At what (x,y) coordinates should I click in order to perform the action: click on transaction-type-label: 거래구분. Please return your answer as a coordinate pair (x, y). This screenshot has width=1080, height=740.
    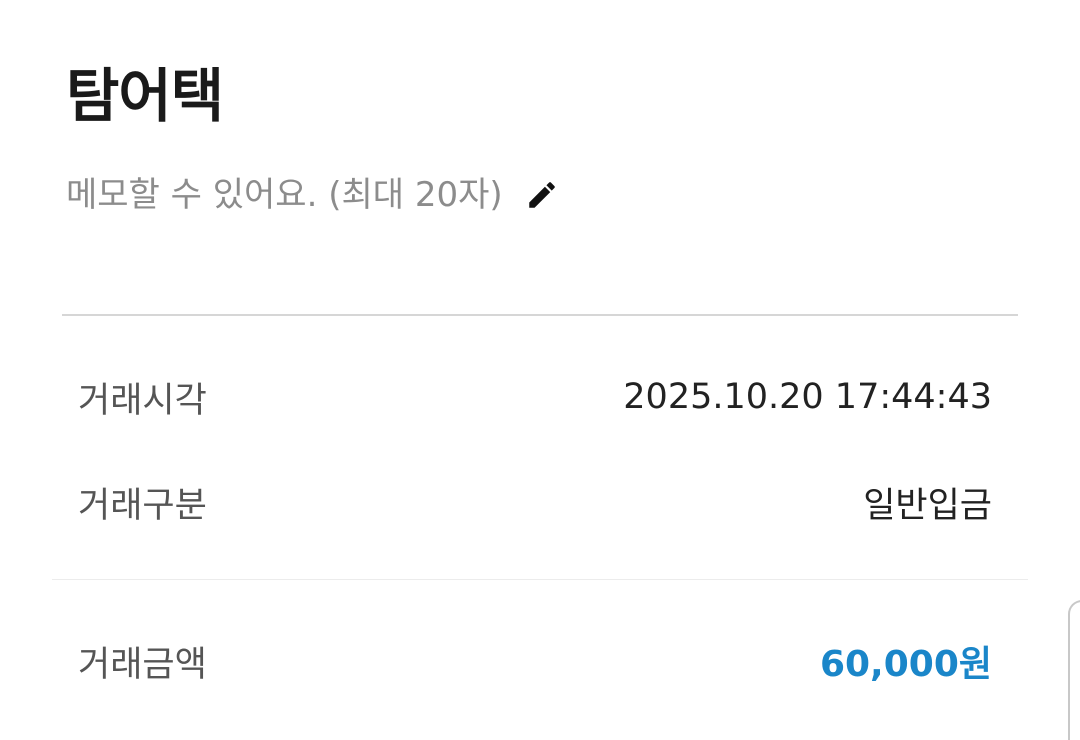
    Looking at the image, I should click on (142, 505).